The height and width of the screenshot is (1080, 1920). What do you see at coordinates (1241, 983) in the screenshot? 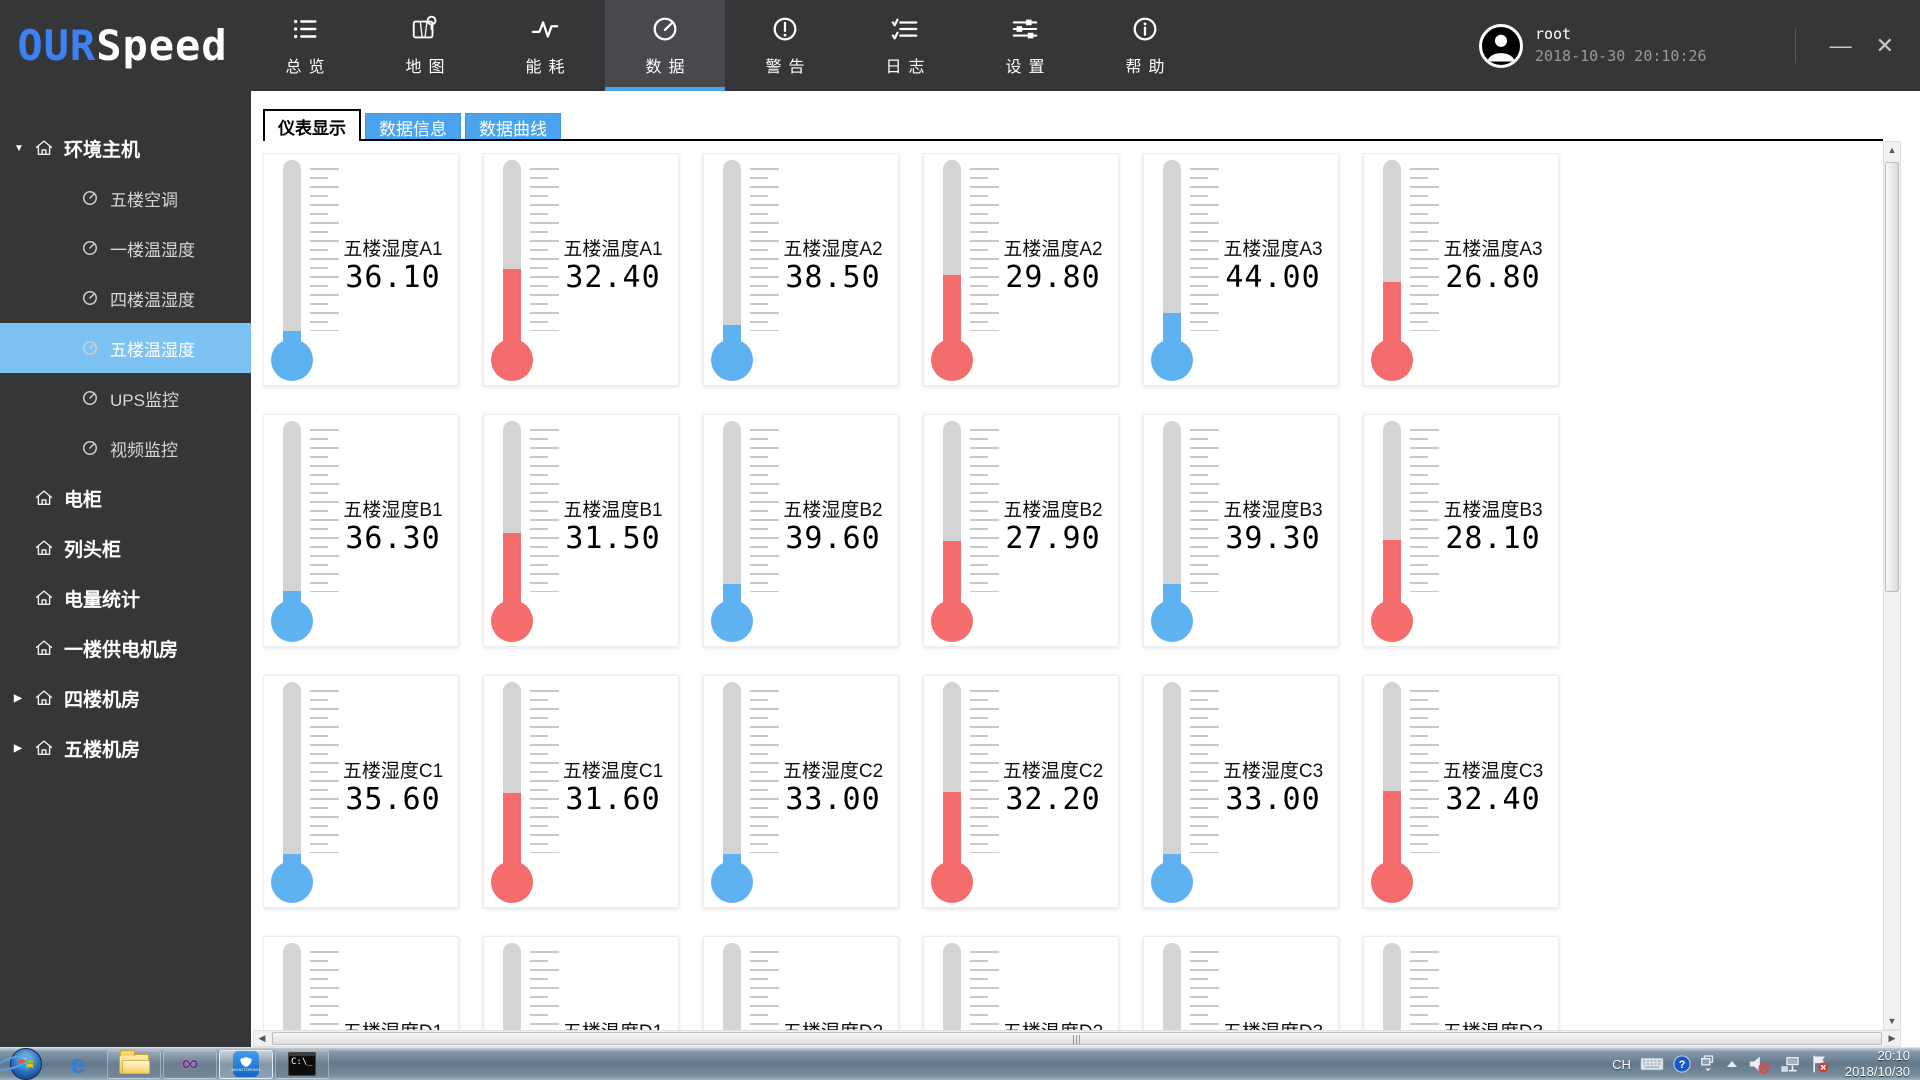
I see `gauge-card: 五楼湿度D3` at bounding box center [1241, 983].